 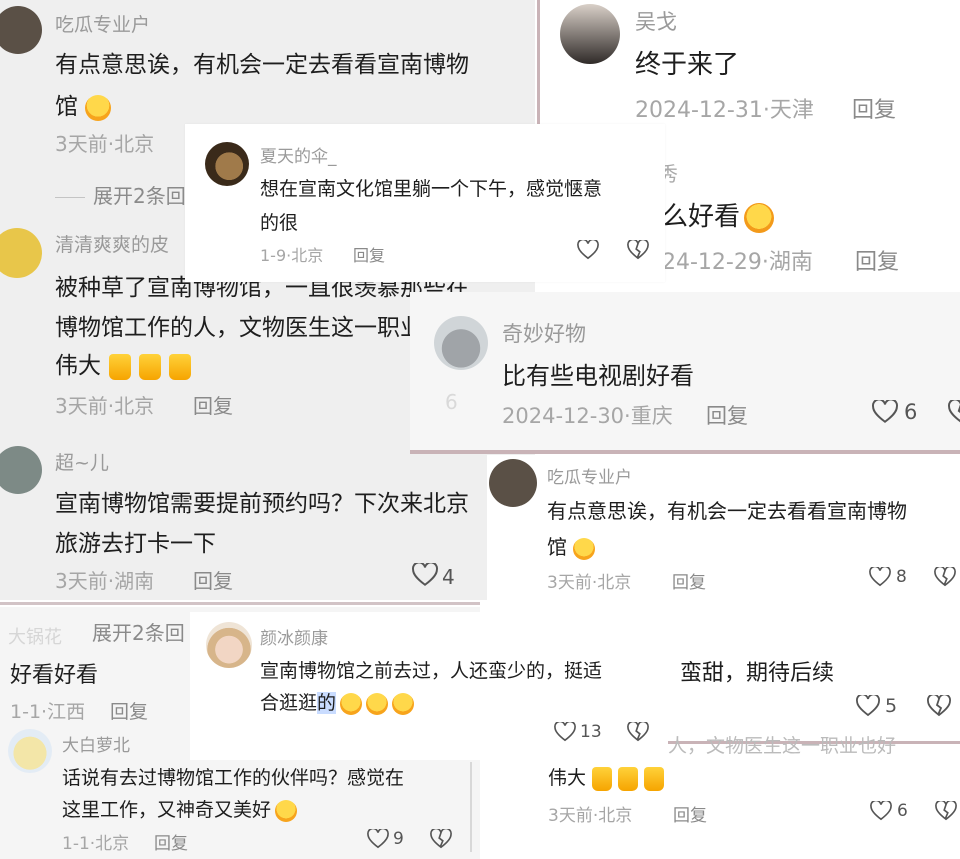 I want to click on comment-text: 的很, so click(x=279, y=223).